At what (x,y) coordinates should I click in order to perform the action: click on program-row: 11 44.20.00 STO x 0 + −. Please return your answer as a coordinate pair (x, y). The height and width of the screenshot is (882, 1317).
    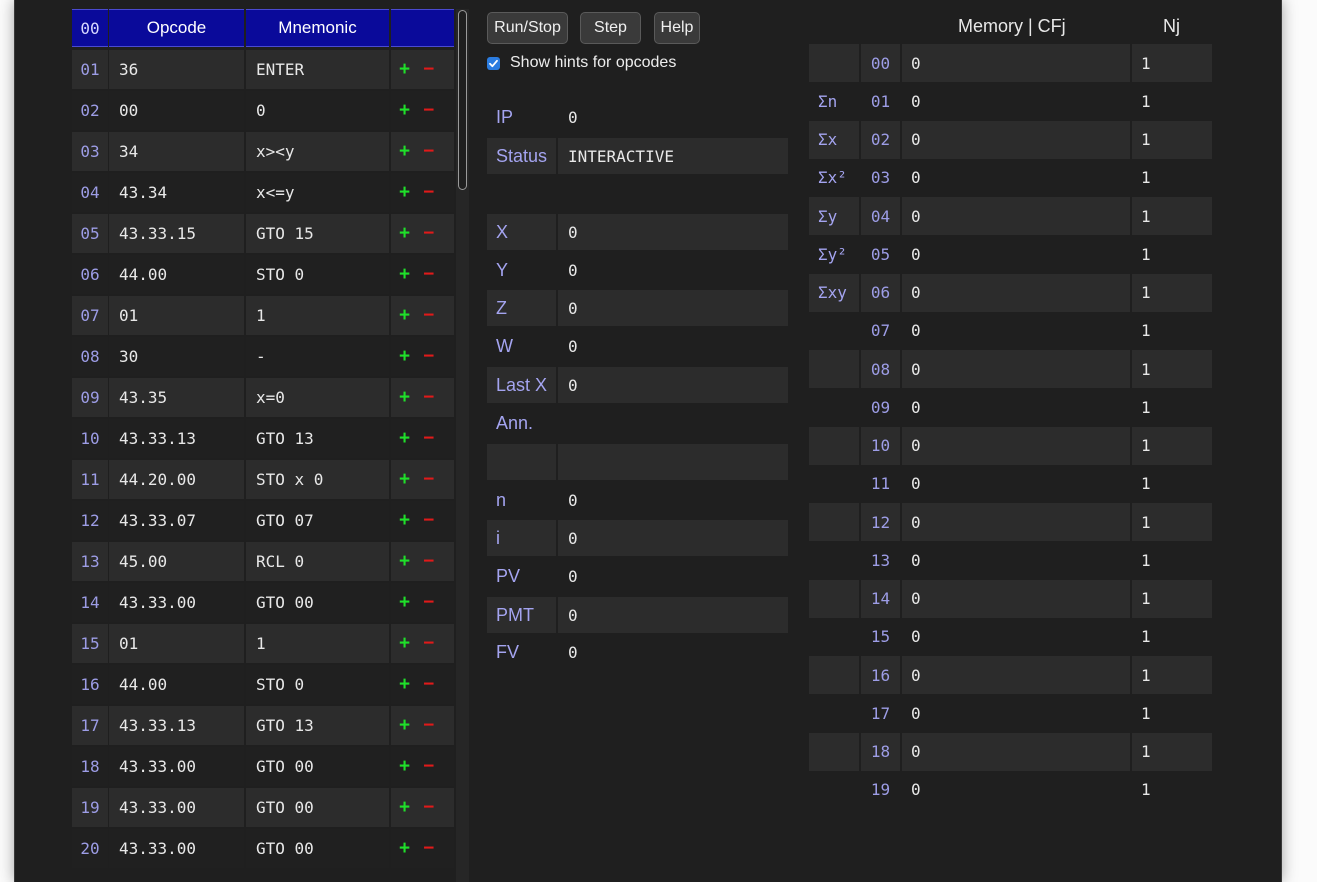
    Looking at the image, I should click on (263, 480).